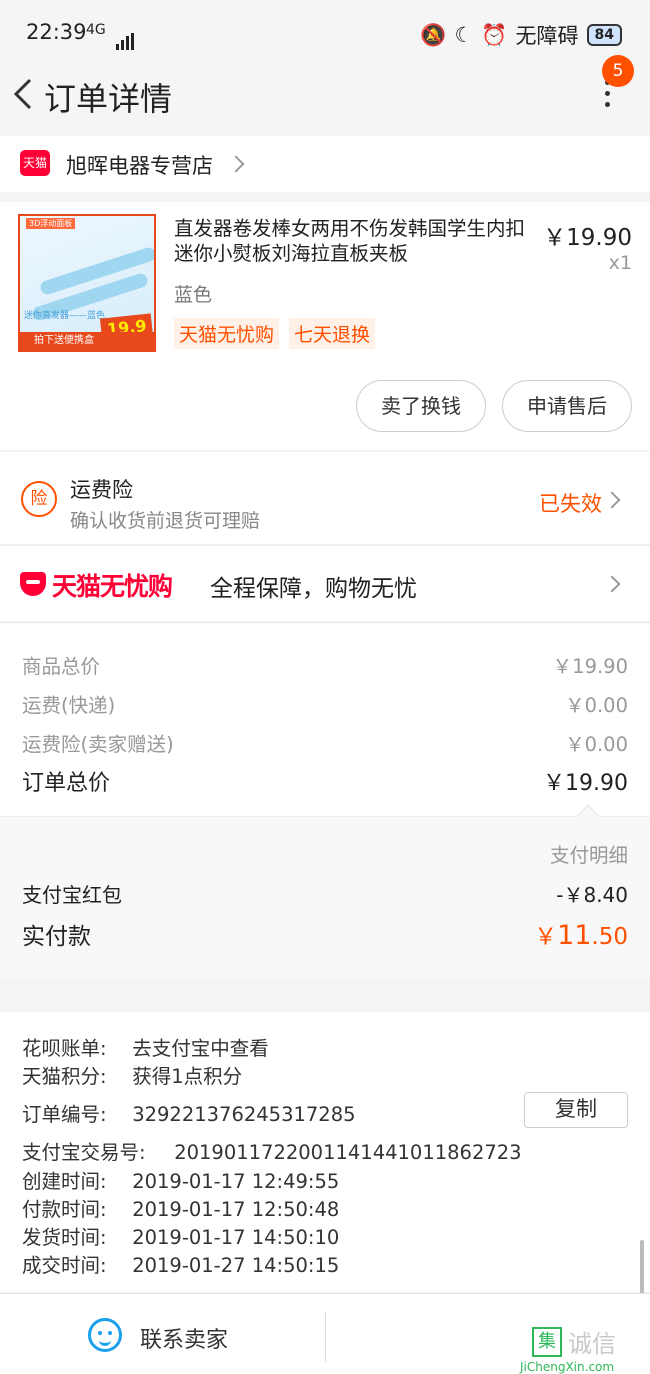  I want to click on guarantee-row: 天猫无忧购 全程保障，购物无忧, so click(325, 583).